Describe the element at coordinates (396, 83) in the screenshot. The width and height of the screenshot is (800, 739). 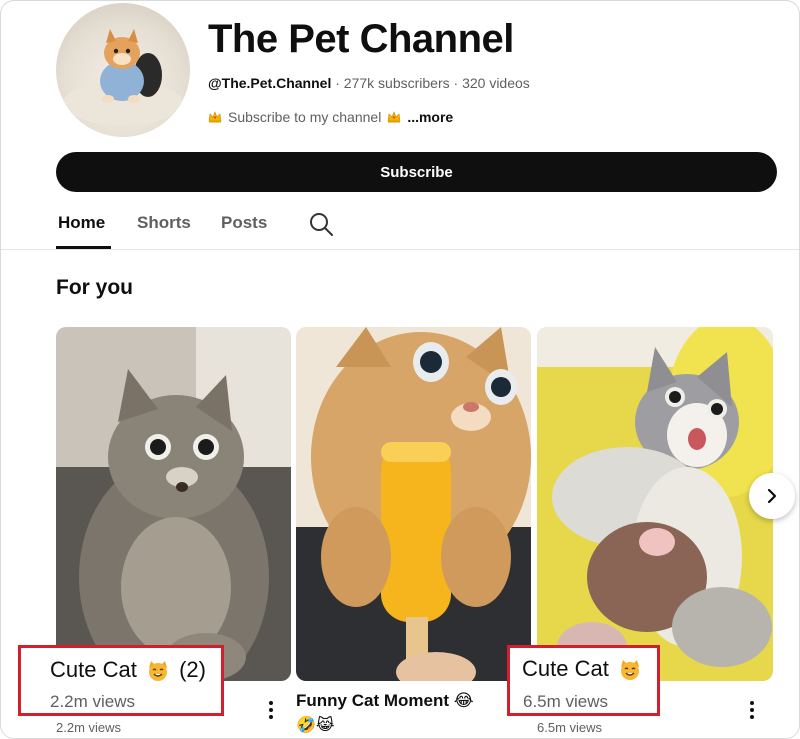
I see `subscriber-count: 277k subscribers` at that location.